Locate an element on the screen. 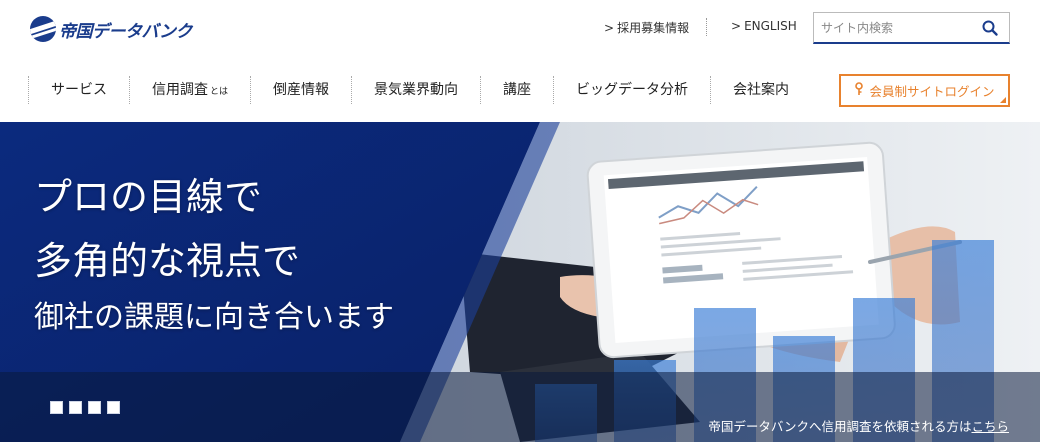 The image size is (1040, 442). brand-name: 帝国データバンク is located at coordinates (125, 31).